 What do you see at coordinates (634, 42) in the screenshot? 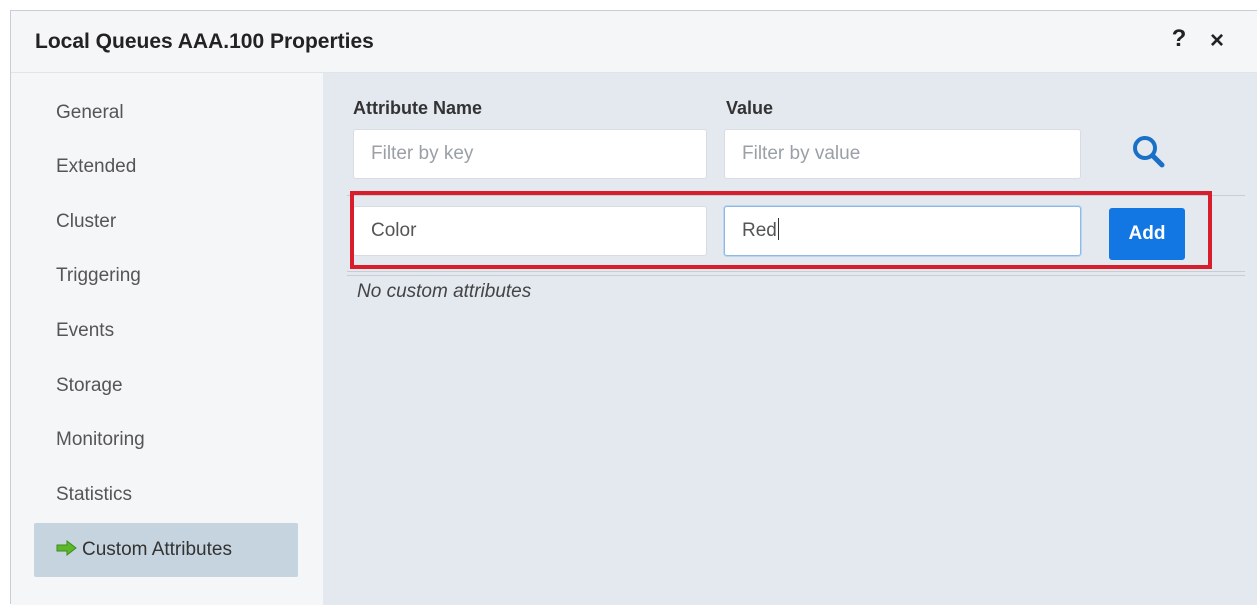
I see `dialog-titlebar: Local Queues AAA.100 Properties ? ×` at bounding box center [634, 42].